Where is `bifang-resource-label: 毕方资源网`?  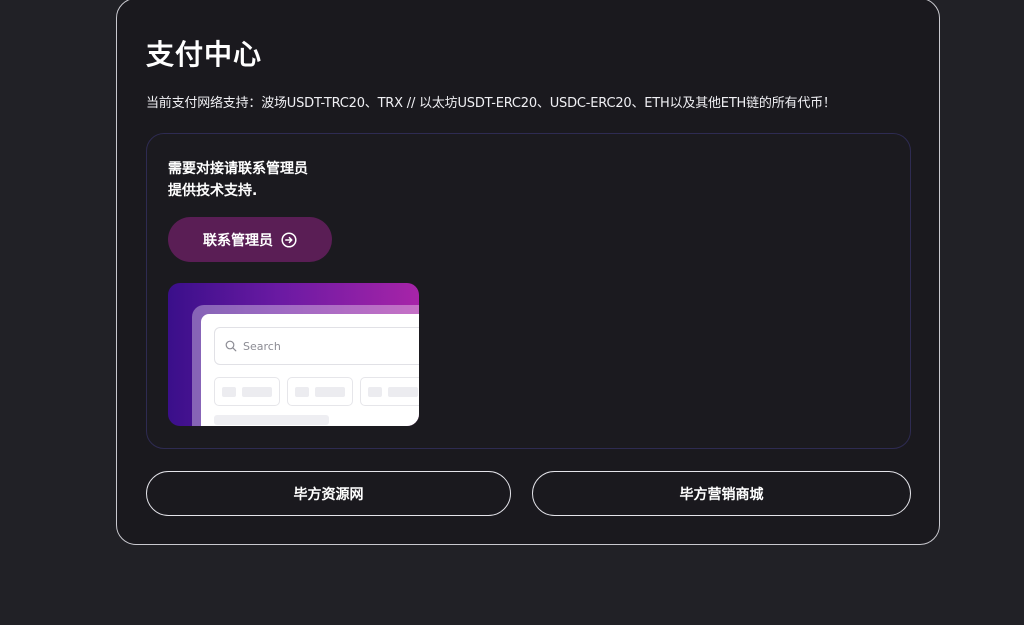 bifang-resource-label: 毕方资源网 is located at coordinates (328, 494).